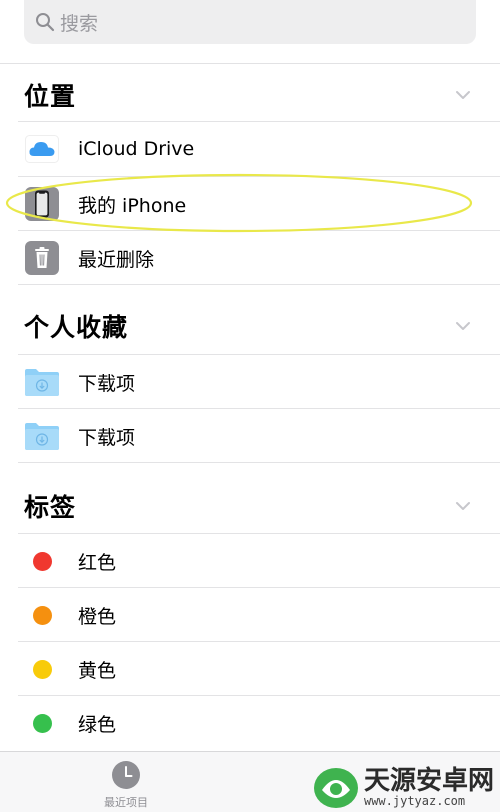  Describe the element at coordinates (97, 670) in the screenshot. I see `sidebar-item-label: 黄色` at that location.